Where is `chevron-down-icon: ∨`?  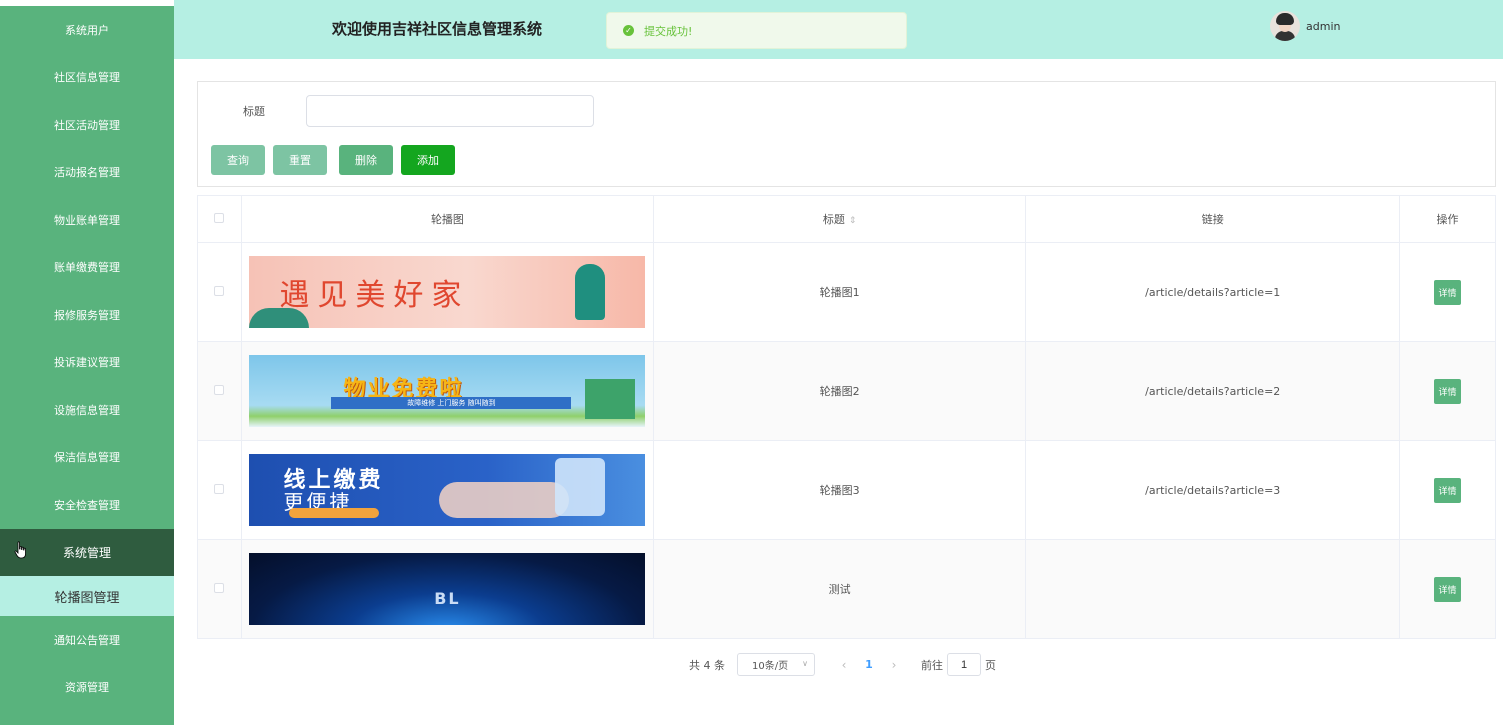
chevron-down-icon: ∨ is located at coordinates (805, 663).